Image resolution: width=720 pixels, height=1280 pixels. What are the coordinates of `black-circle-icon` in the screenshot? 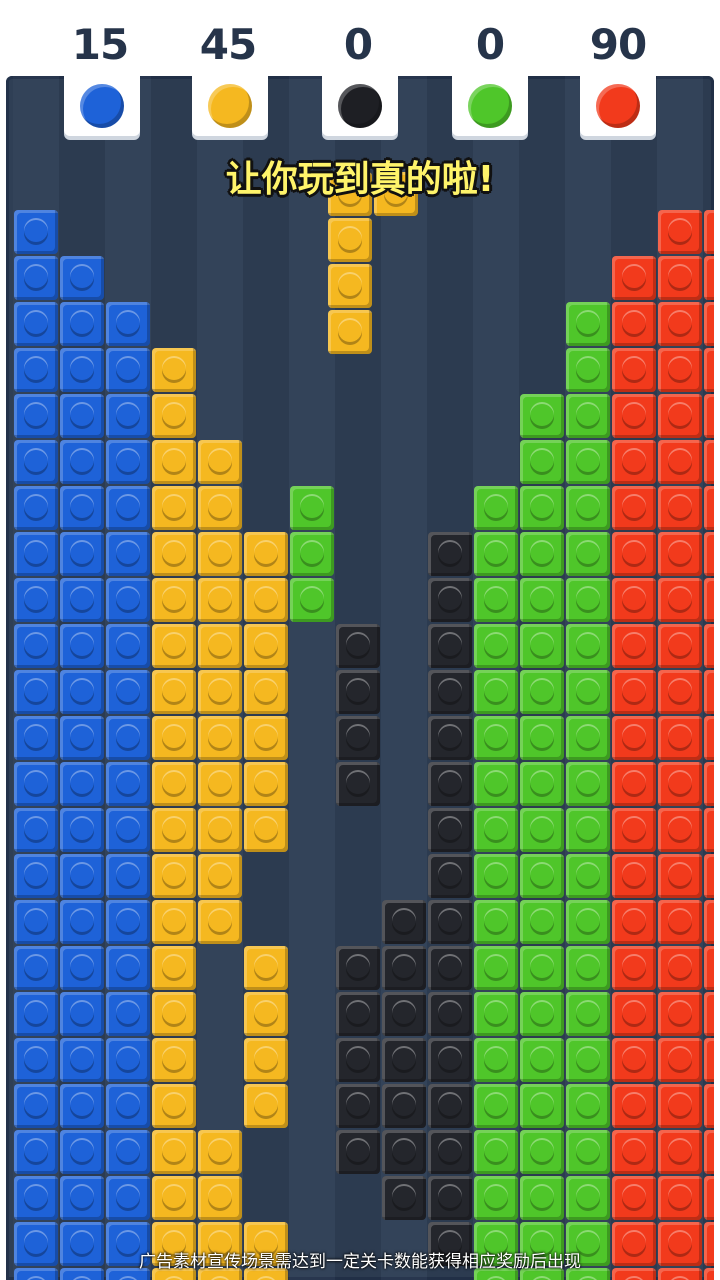 It's located at (360, 106).